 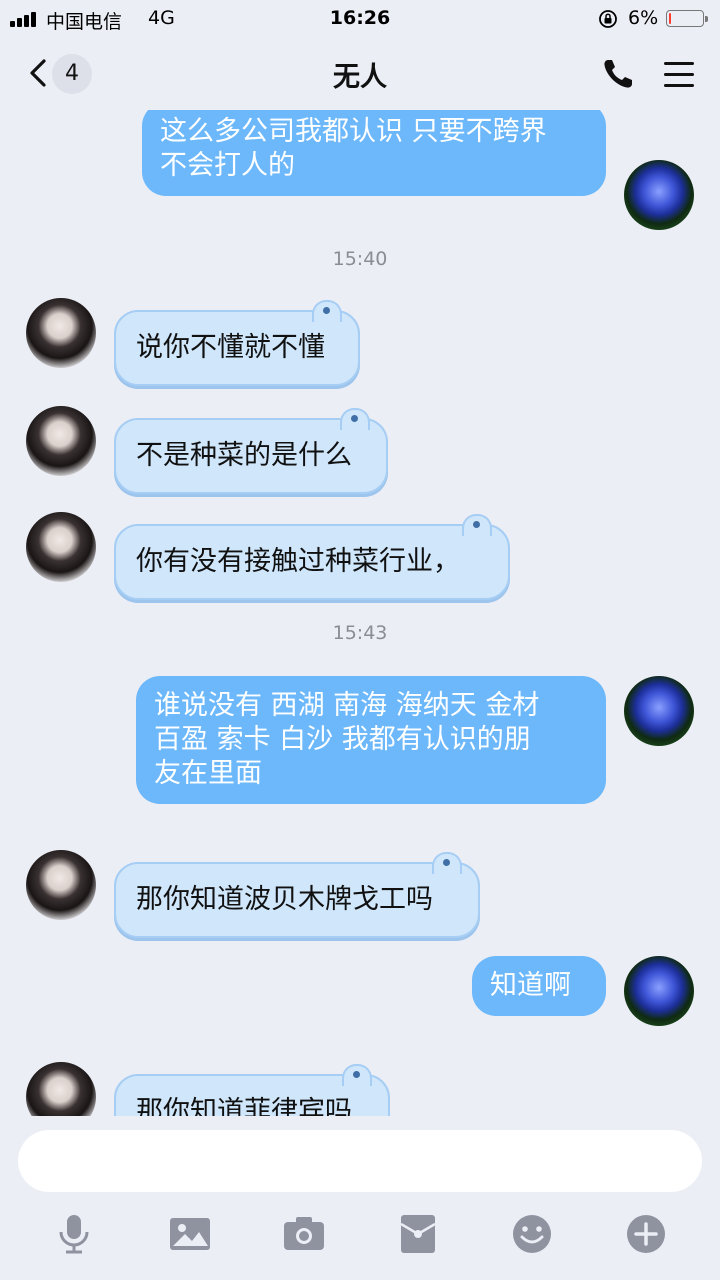 What do you see at coordinates (532, 1234) in the screenshot?
I see `emoji-icon` at bounding box center [532, 1234].